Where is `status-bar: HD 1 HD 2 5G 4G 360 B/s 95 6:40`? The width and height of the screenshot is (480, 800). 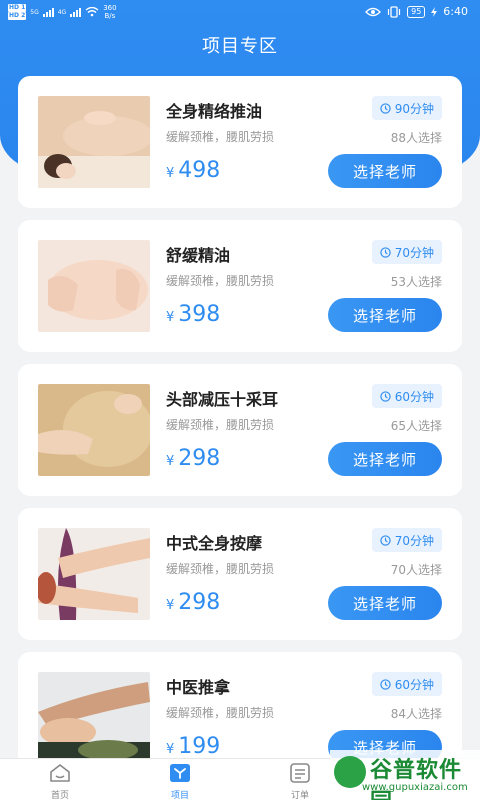 status-bar: HD 1 HD 2 5G 4G 360 B/s 95 6:40 is located at coordinates (240, 13).